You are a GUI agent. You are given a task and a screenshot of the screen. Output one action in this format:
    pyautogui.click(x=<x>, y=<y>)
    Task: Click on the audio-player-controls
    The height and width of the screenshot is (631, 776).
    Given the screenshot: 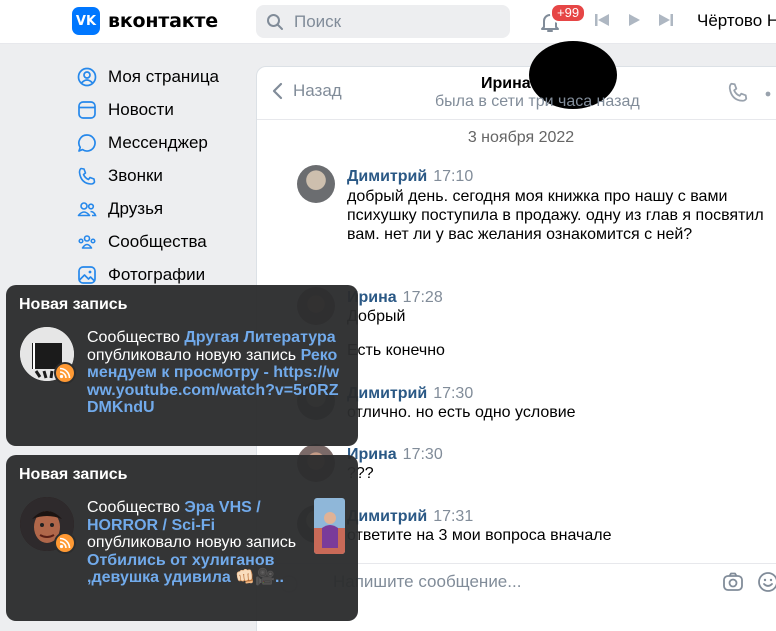 What is the action you would take?
    pyautogui.click(x=634, y=20)
    